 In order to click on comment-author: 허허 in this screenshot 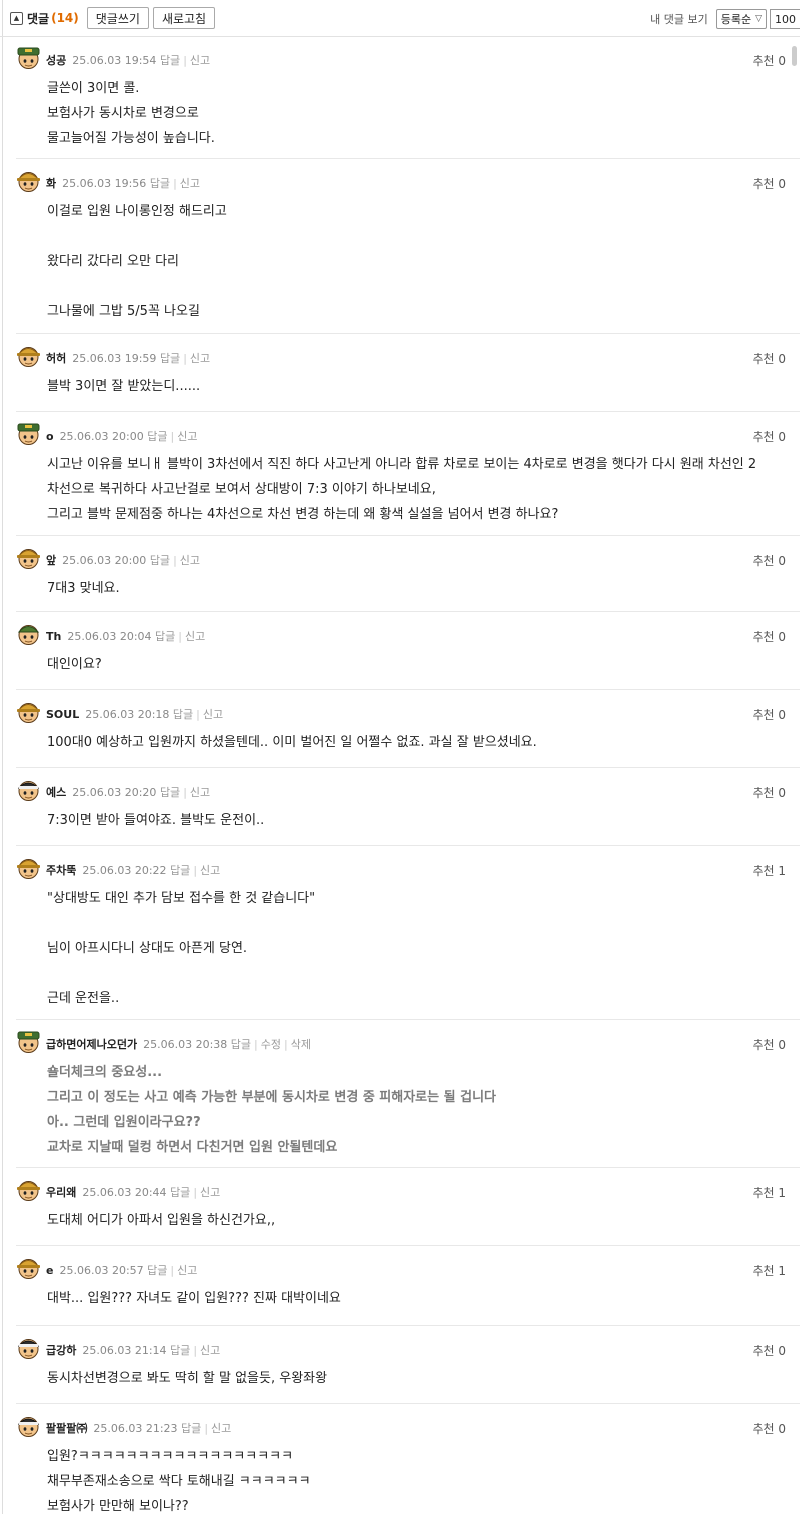, I will do `click(56, 358)`.